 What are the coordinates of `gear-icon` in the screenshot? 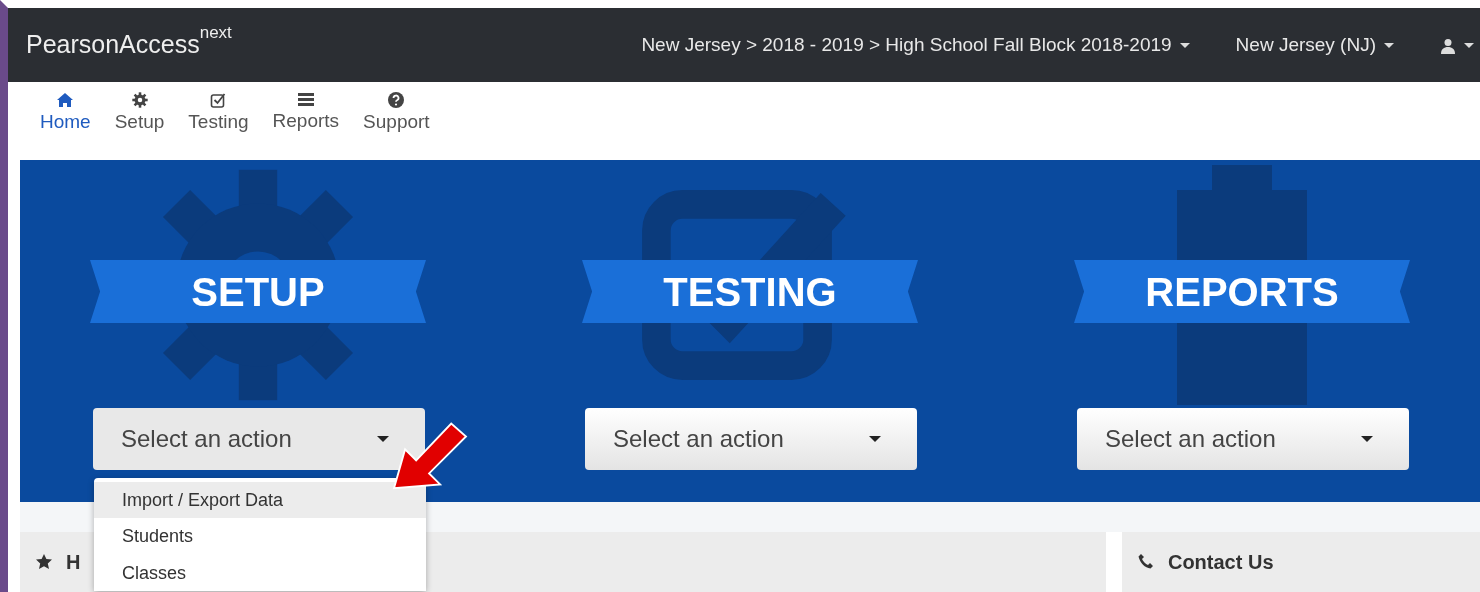 It's located at (139, 100).